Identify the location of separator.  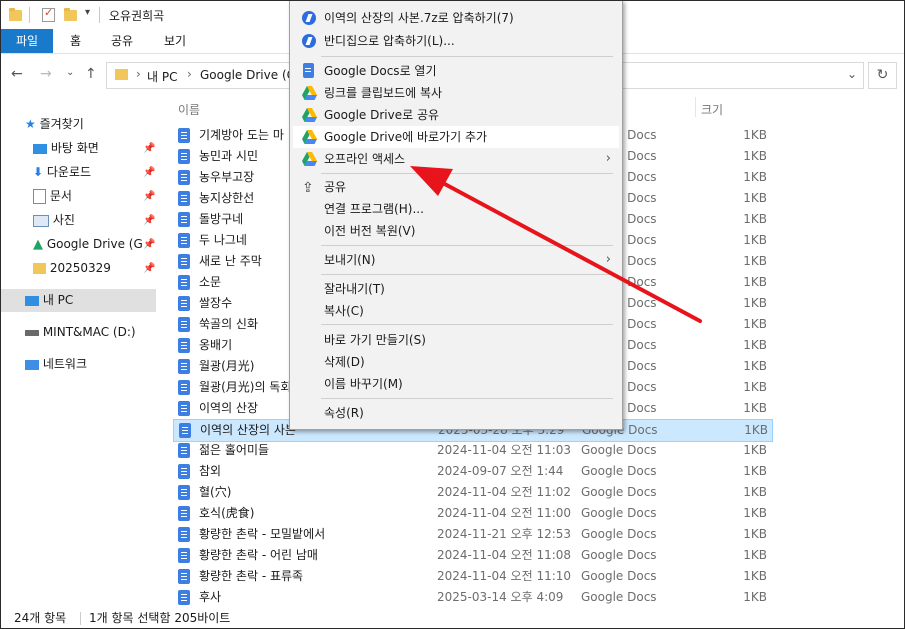
(29, 15).